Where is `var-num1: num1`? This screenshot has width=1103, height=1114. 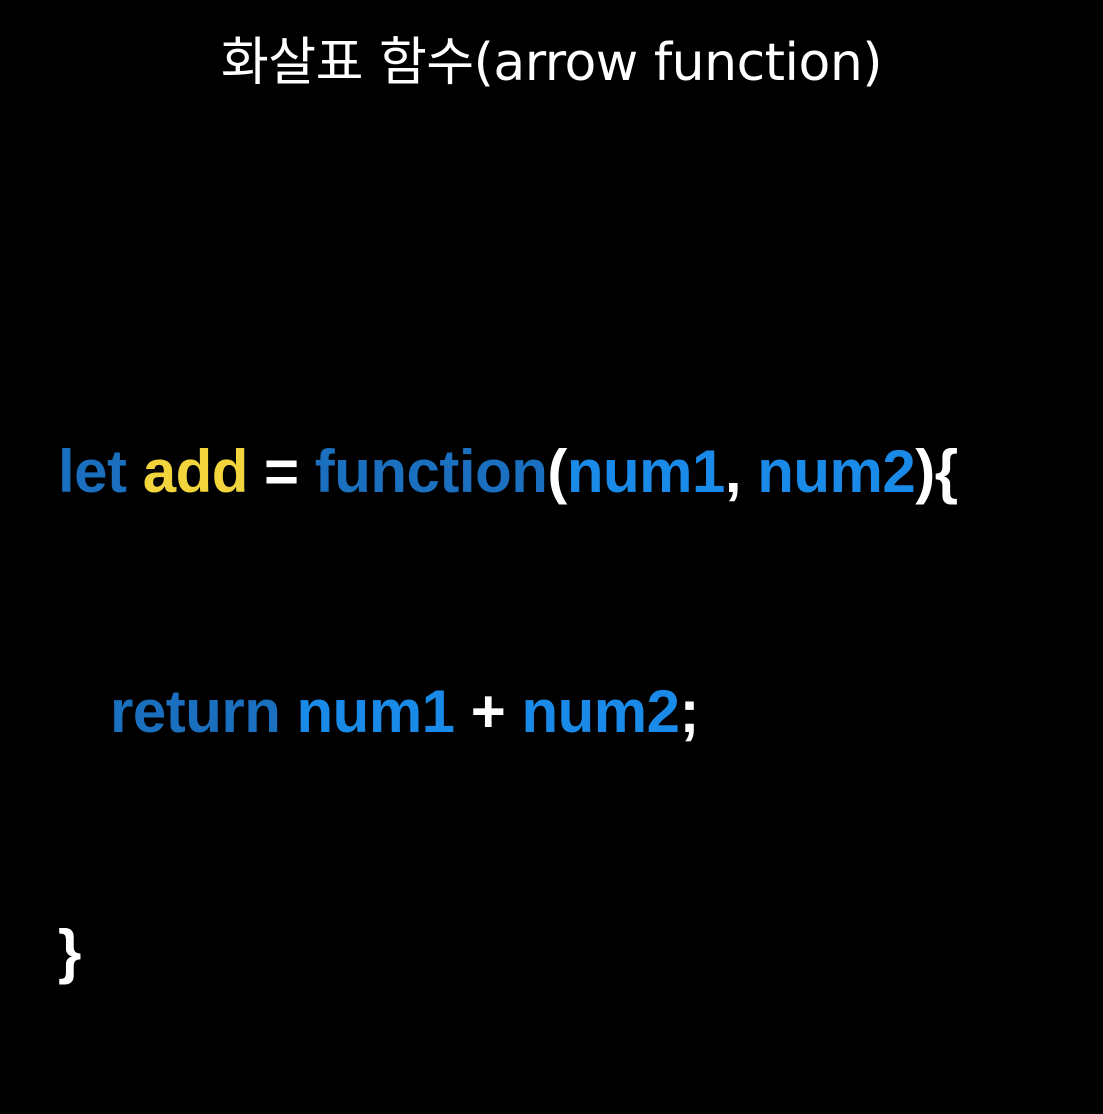 var-num1: num1 is located at coordinates (376, 711).